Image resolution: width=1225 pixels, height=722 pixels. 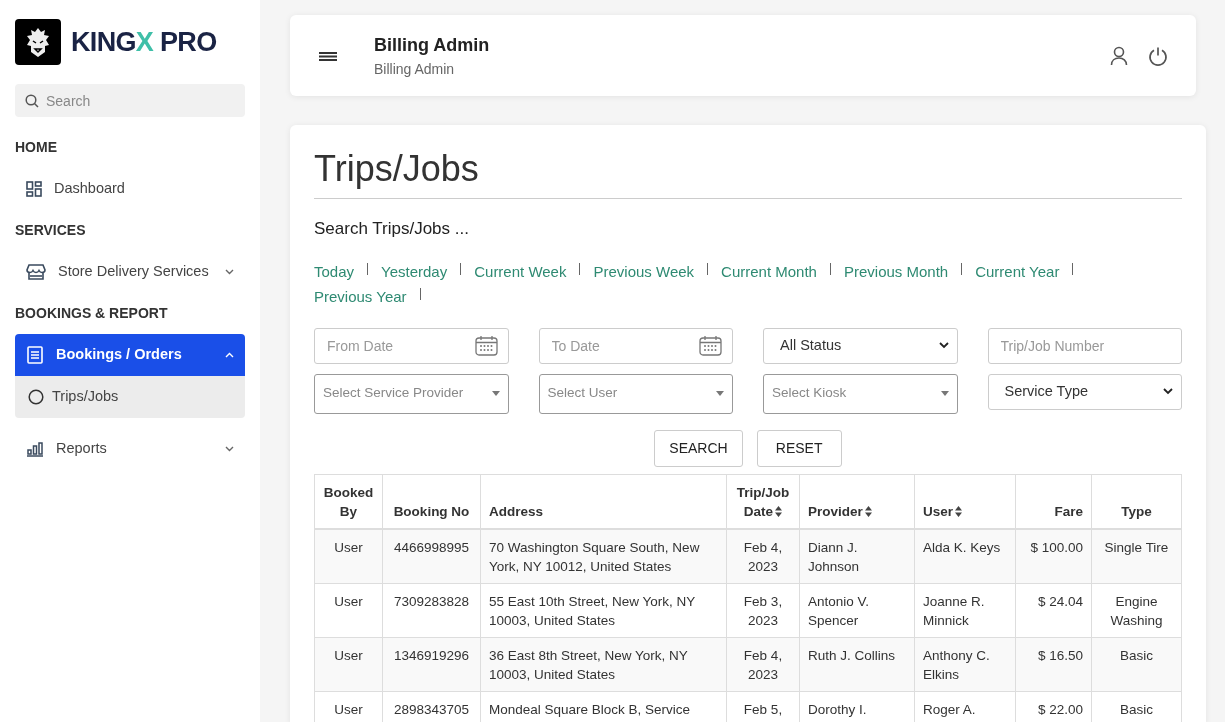 What do you see at coordinates (431, 501) in the screenshot?
I see `column-header: Booking No` at bounding box center [431, 501].